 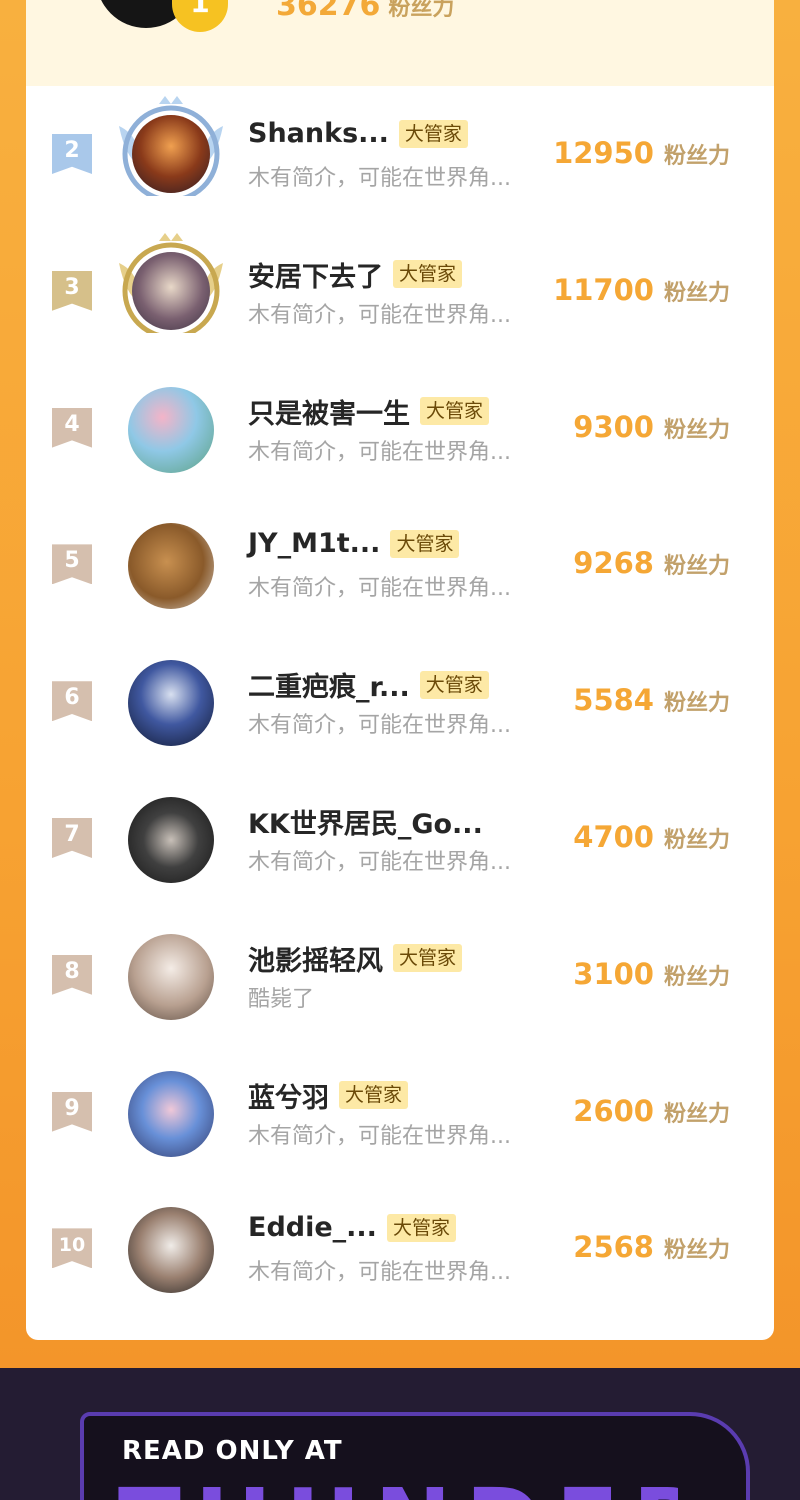 I want to click on name-line: 只是被害一生 大管家, so click(x=369, y=411).